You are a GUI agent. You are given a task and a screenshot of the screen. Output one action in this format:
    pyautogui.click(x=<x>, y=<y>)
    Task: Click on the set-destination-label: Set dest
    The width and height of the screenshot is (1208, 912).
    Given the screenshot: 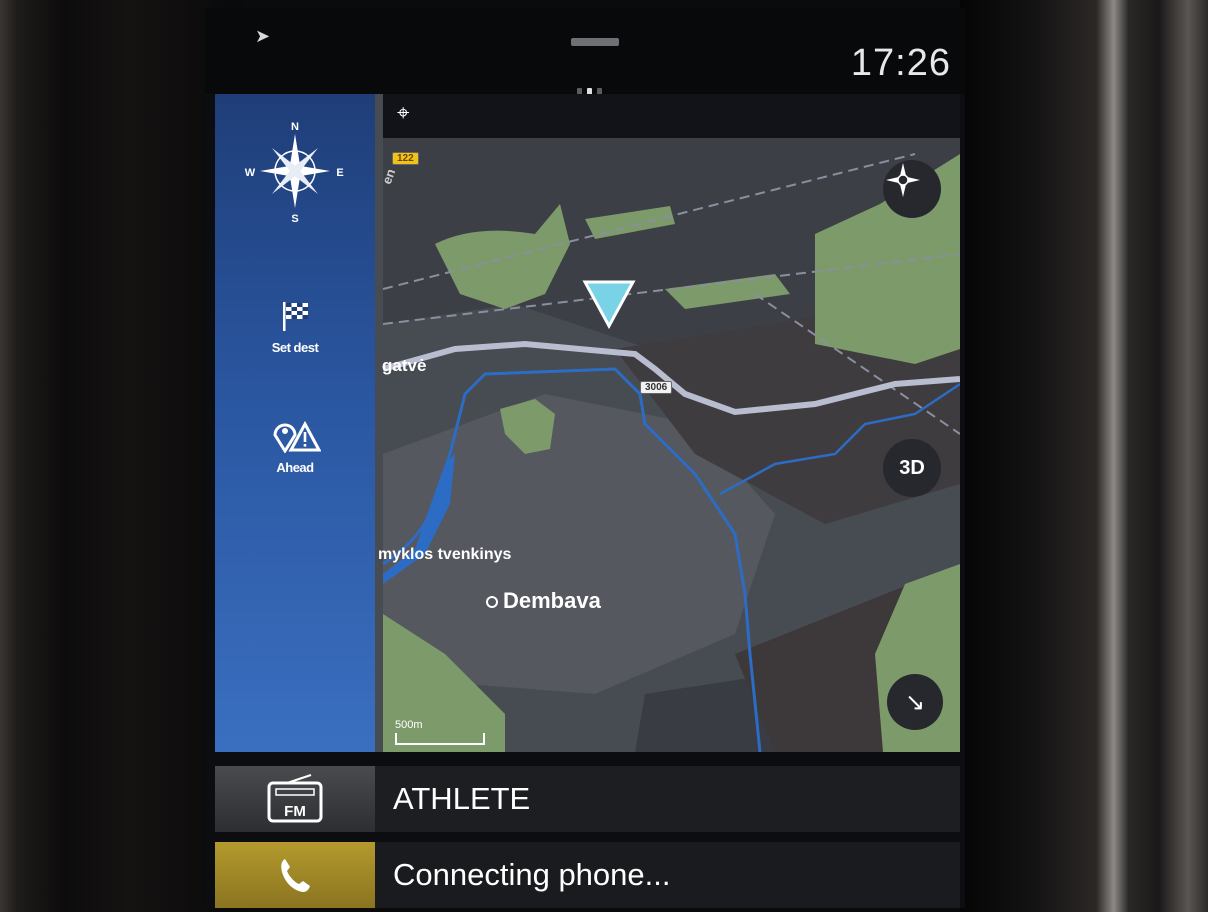 What is the action you would take?
    pyautogui.click(x=295, y=347)
    